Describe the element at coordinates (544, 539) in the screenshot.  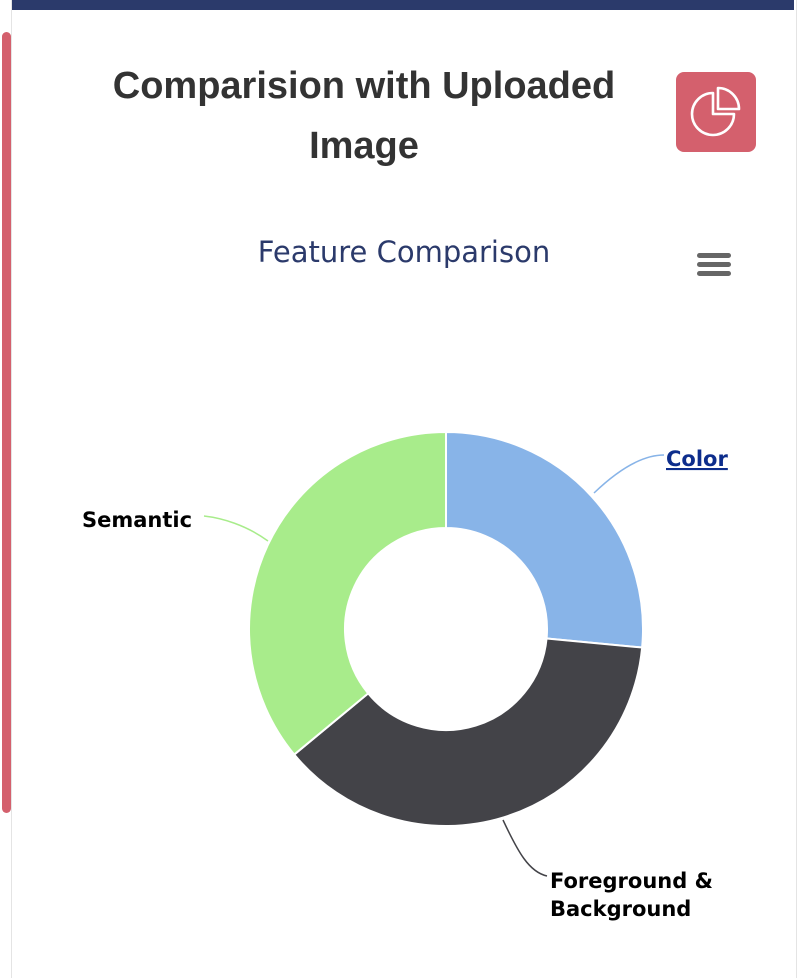
I see `donut-slice-color` at that location.